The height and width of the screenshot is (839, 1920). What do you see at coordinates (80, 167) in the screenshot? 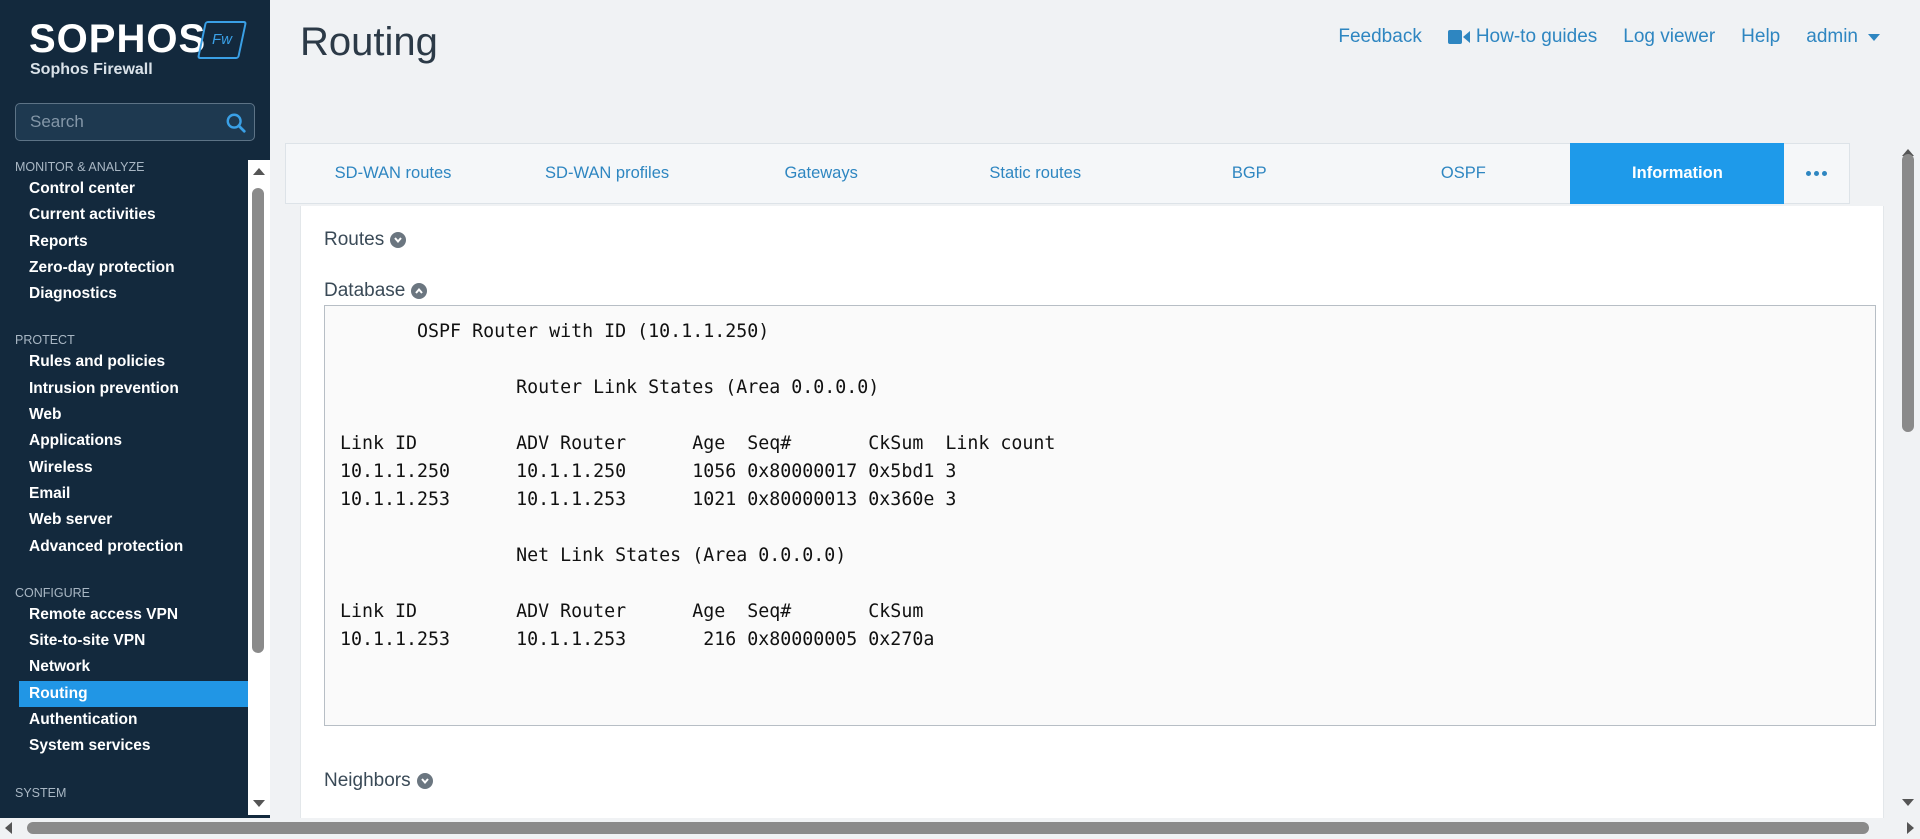
I see `nav-section-monitor: MONITOR & ANALYZE` at bounding box center [80, 167].